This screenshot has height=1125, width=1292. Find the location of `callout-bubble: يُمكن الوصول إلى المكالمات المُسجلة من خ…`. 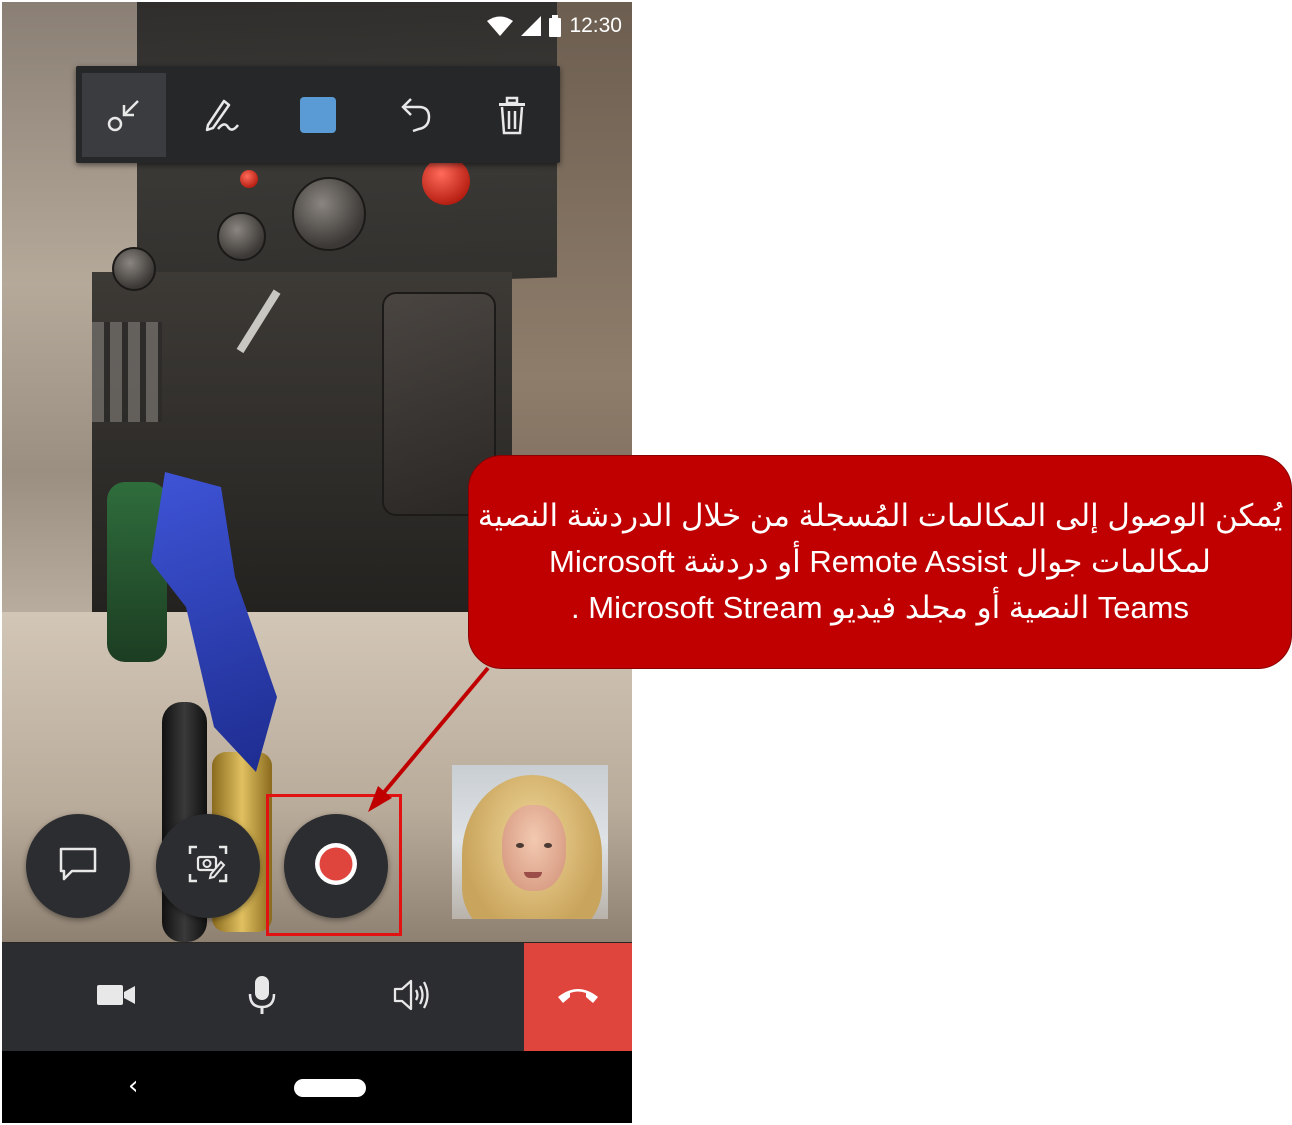

callout-bubble: يُمكن الوصول إلى المكالمات المُسجلة من خ… is located at coordinates (880, 562).